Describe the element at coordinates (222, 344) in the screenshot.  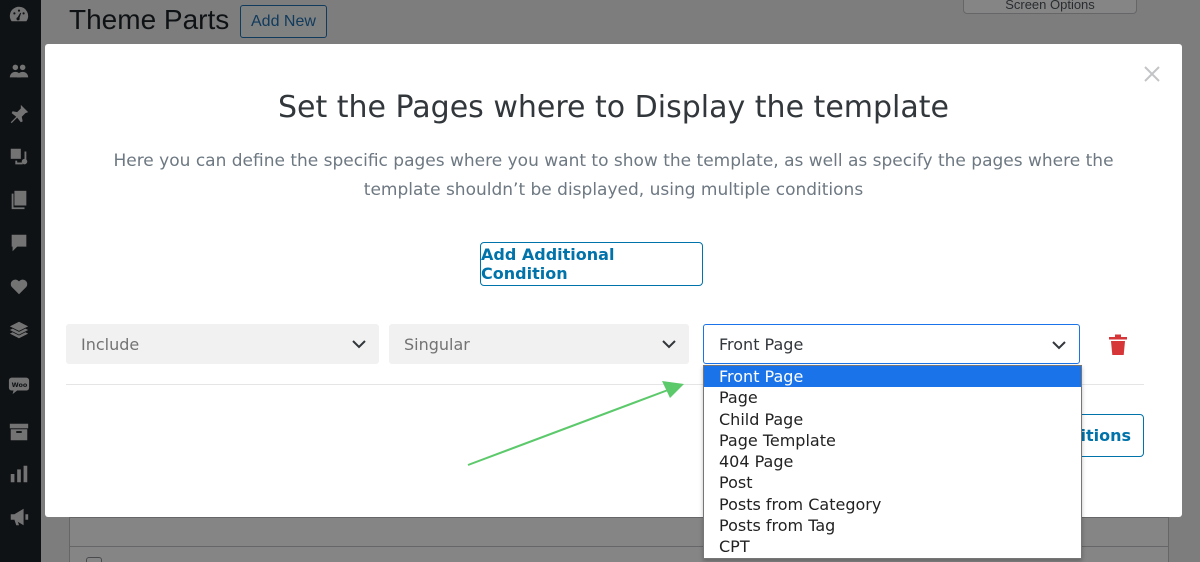
I see `include-select: Include` at that location.